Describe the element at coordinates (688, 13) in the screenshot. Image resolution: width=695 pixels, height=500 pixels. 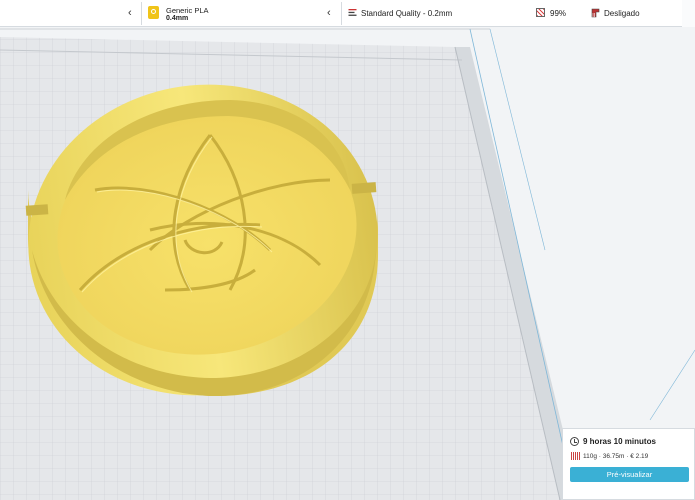
I see `toolbar-right-edge` at that location.